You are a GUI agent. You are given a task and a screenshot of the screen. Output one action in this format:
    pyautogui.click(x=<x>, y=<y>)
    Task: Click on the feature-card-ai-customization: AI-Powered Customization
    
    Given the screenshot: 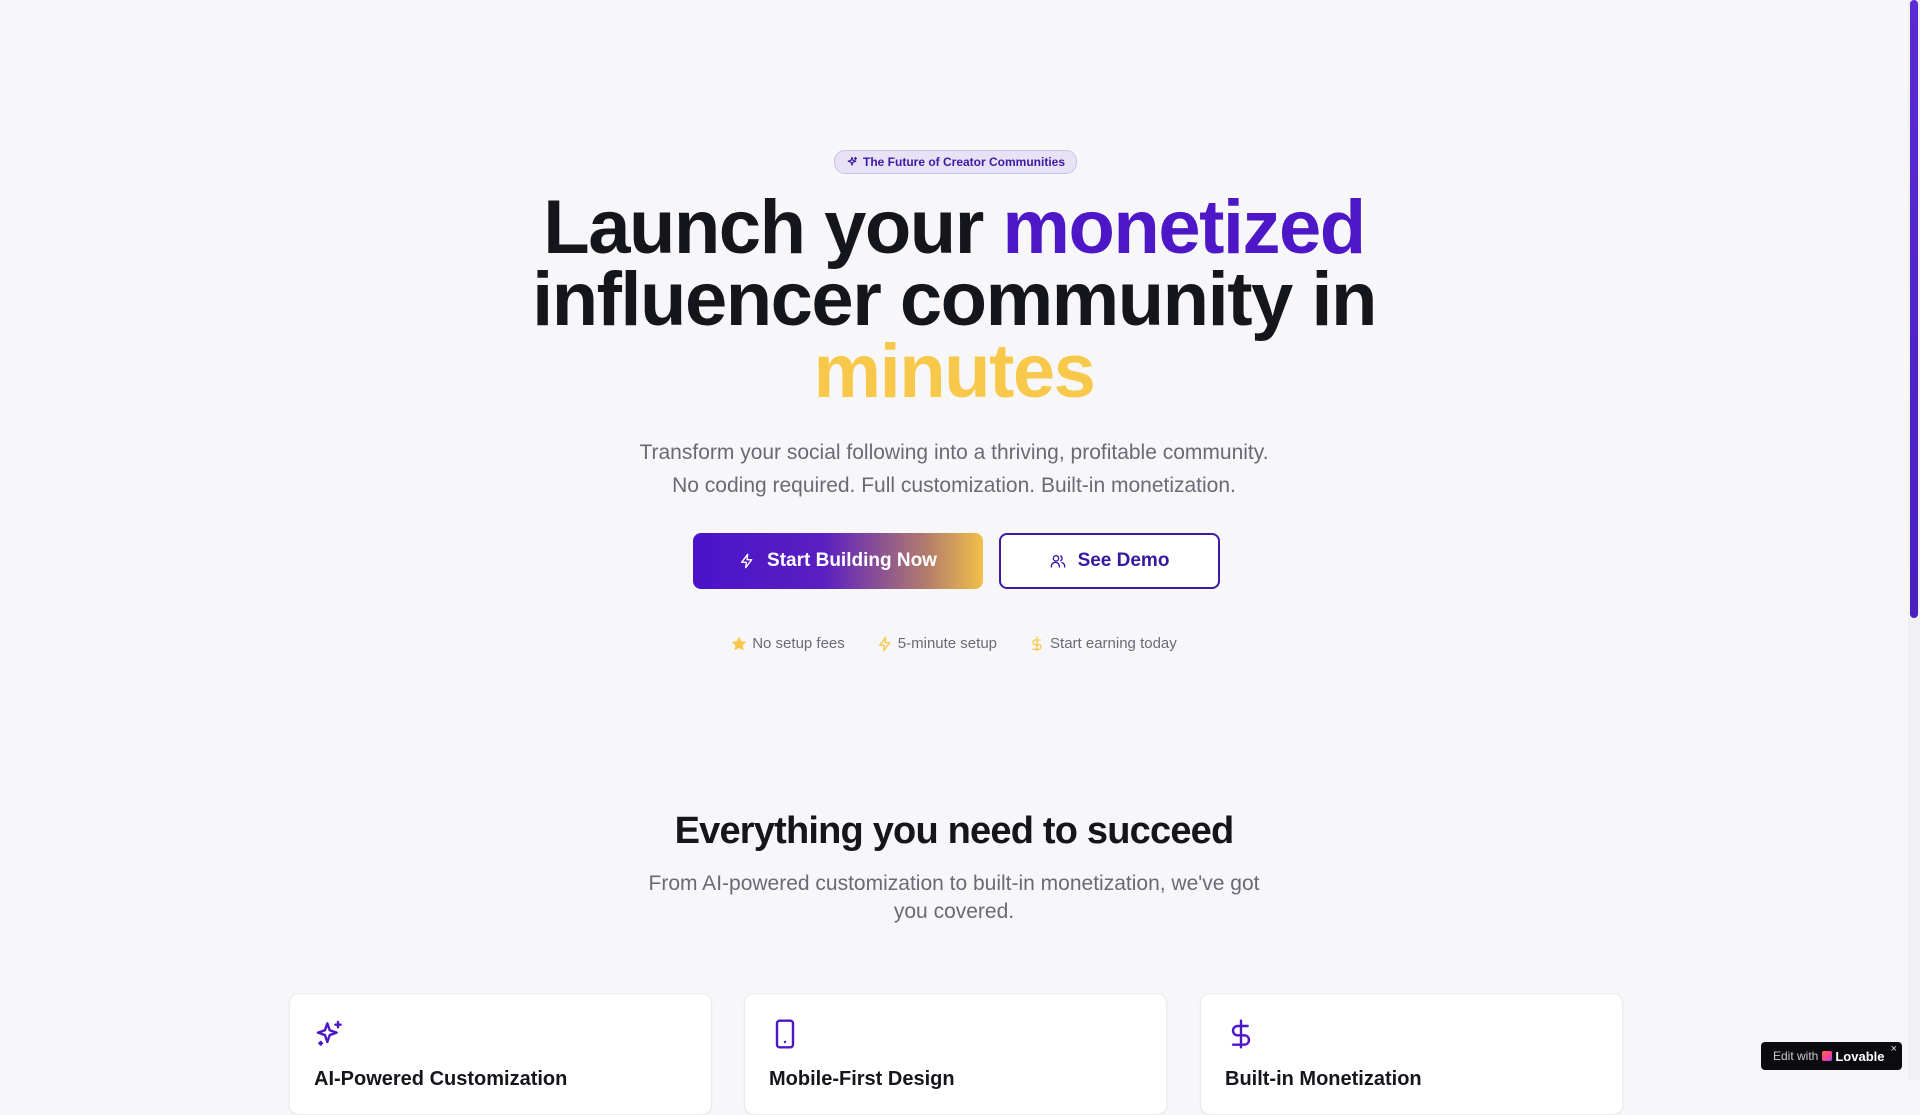 What is the action you would take?
    pyautogui.click(x=500, y=1054)
    